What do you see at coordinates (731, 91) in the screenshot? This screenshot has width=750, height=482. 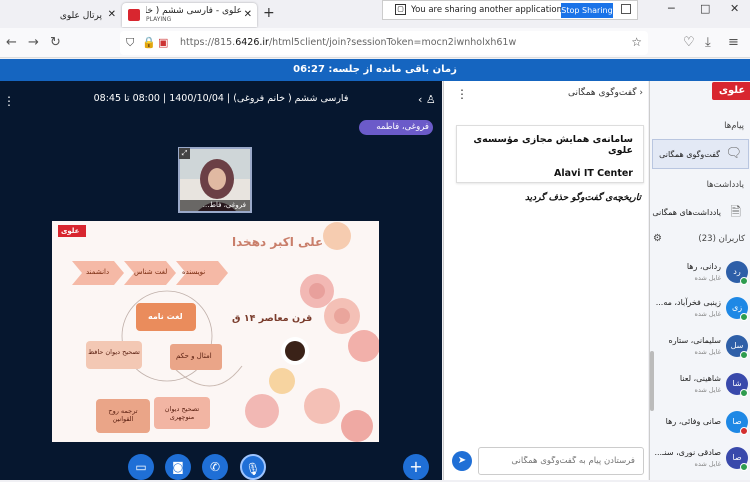 I see `brand-logo: علوی` at bounding box center [731, 91].